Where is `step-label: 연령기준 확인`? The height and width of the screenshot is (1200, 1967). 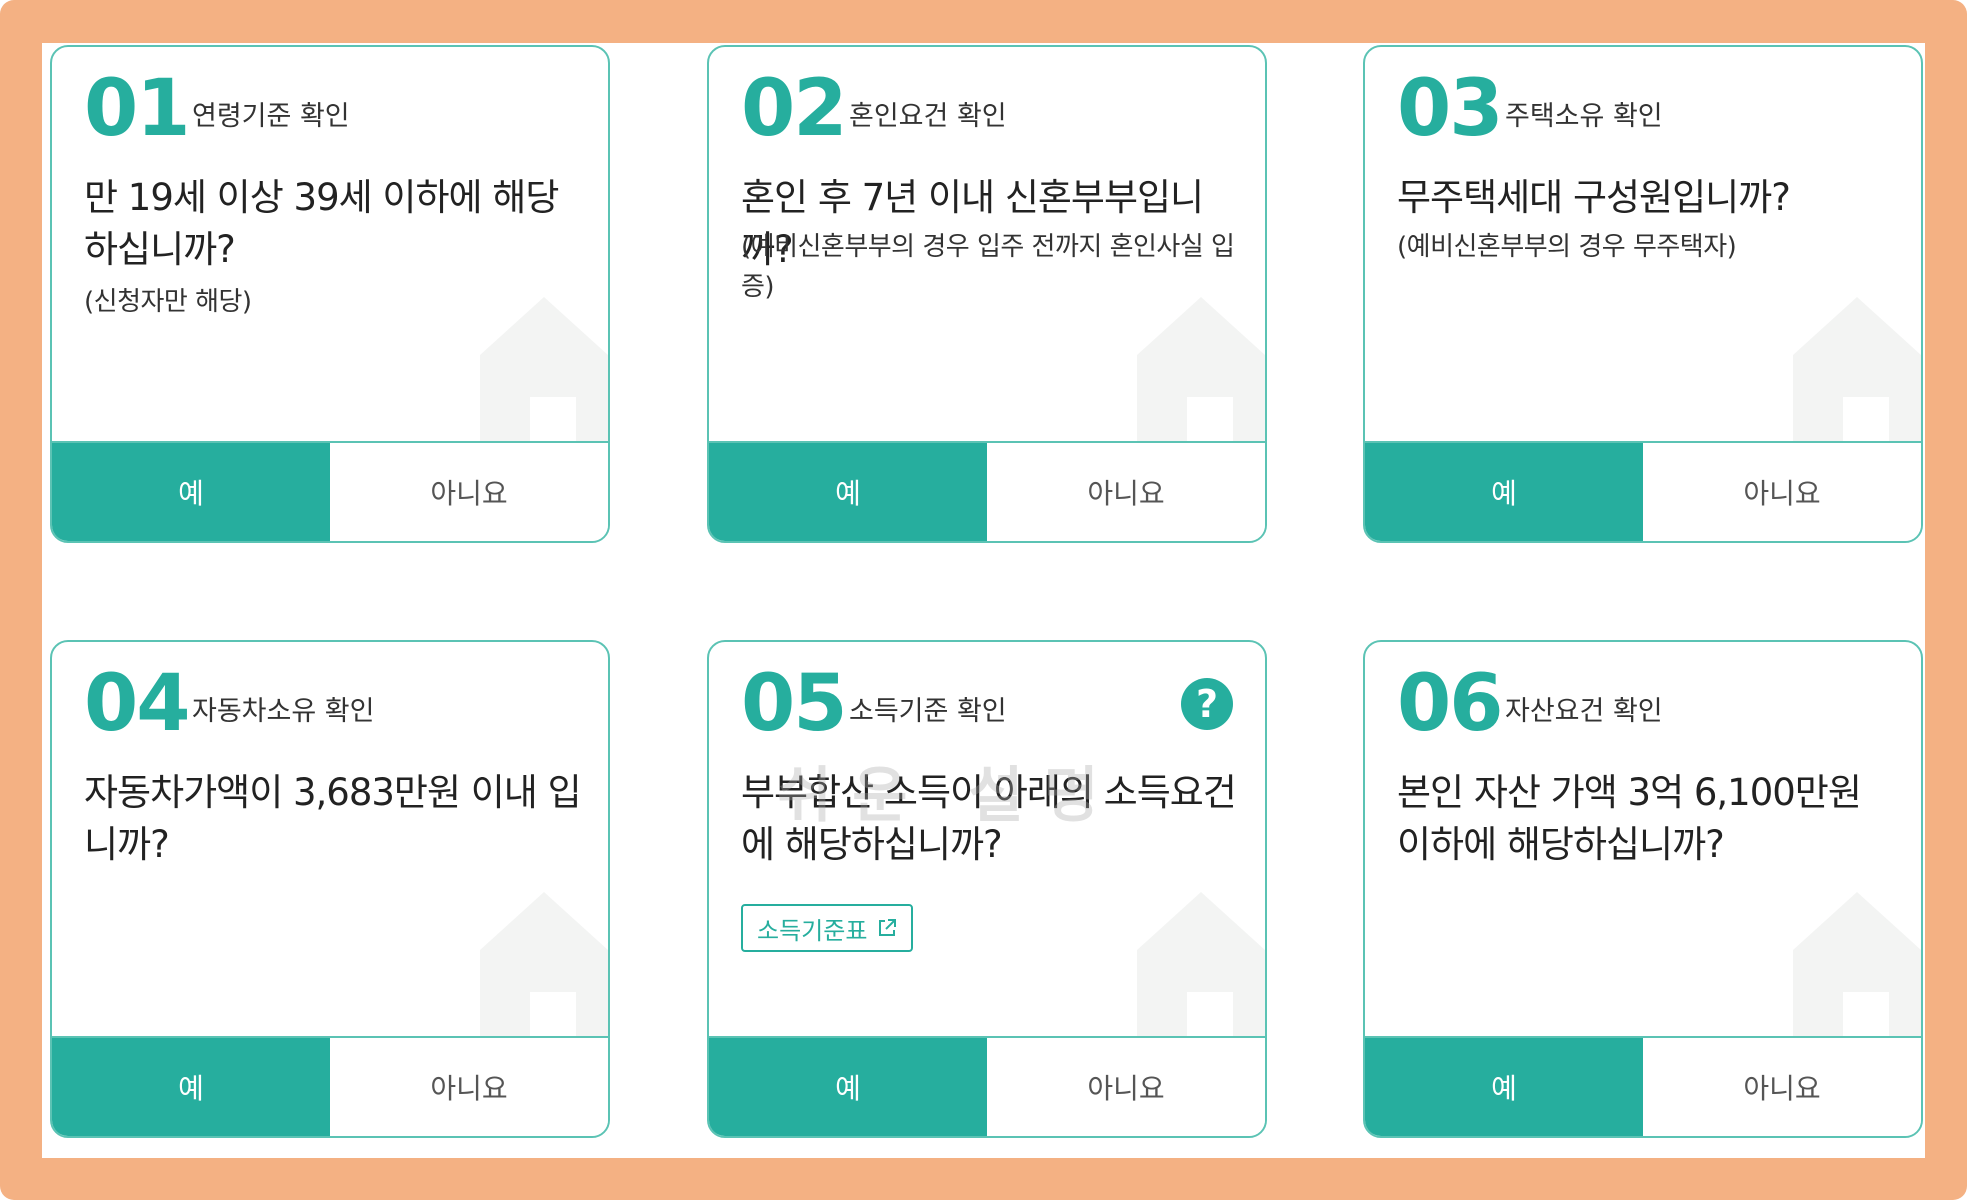
step-label: 연령기준 확인 is located at coordinates (271, 116).